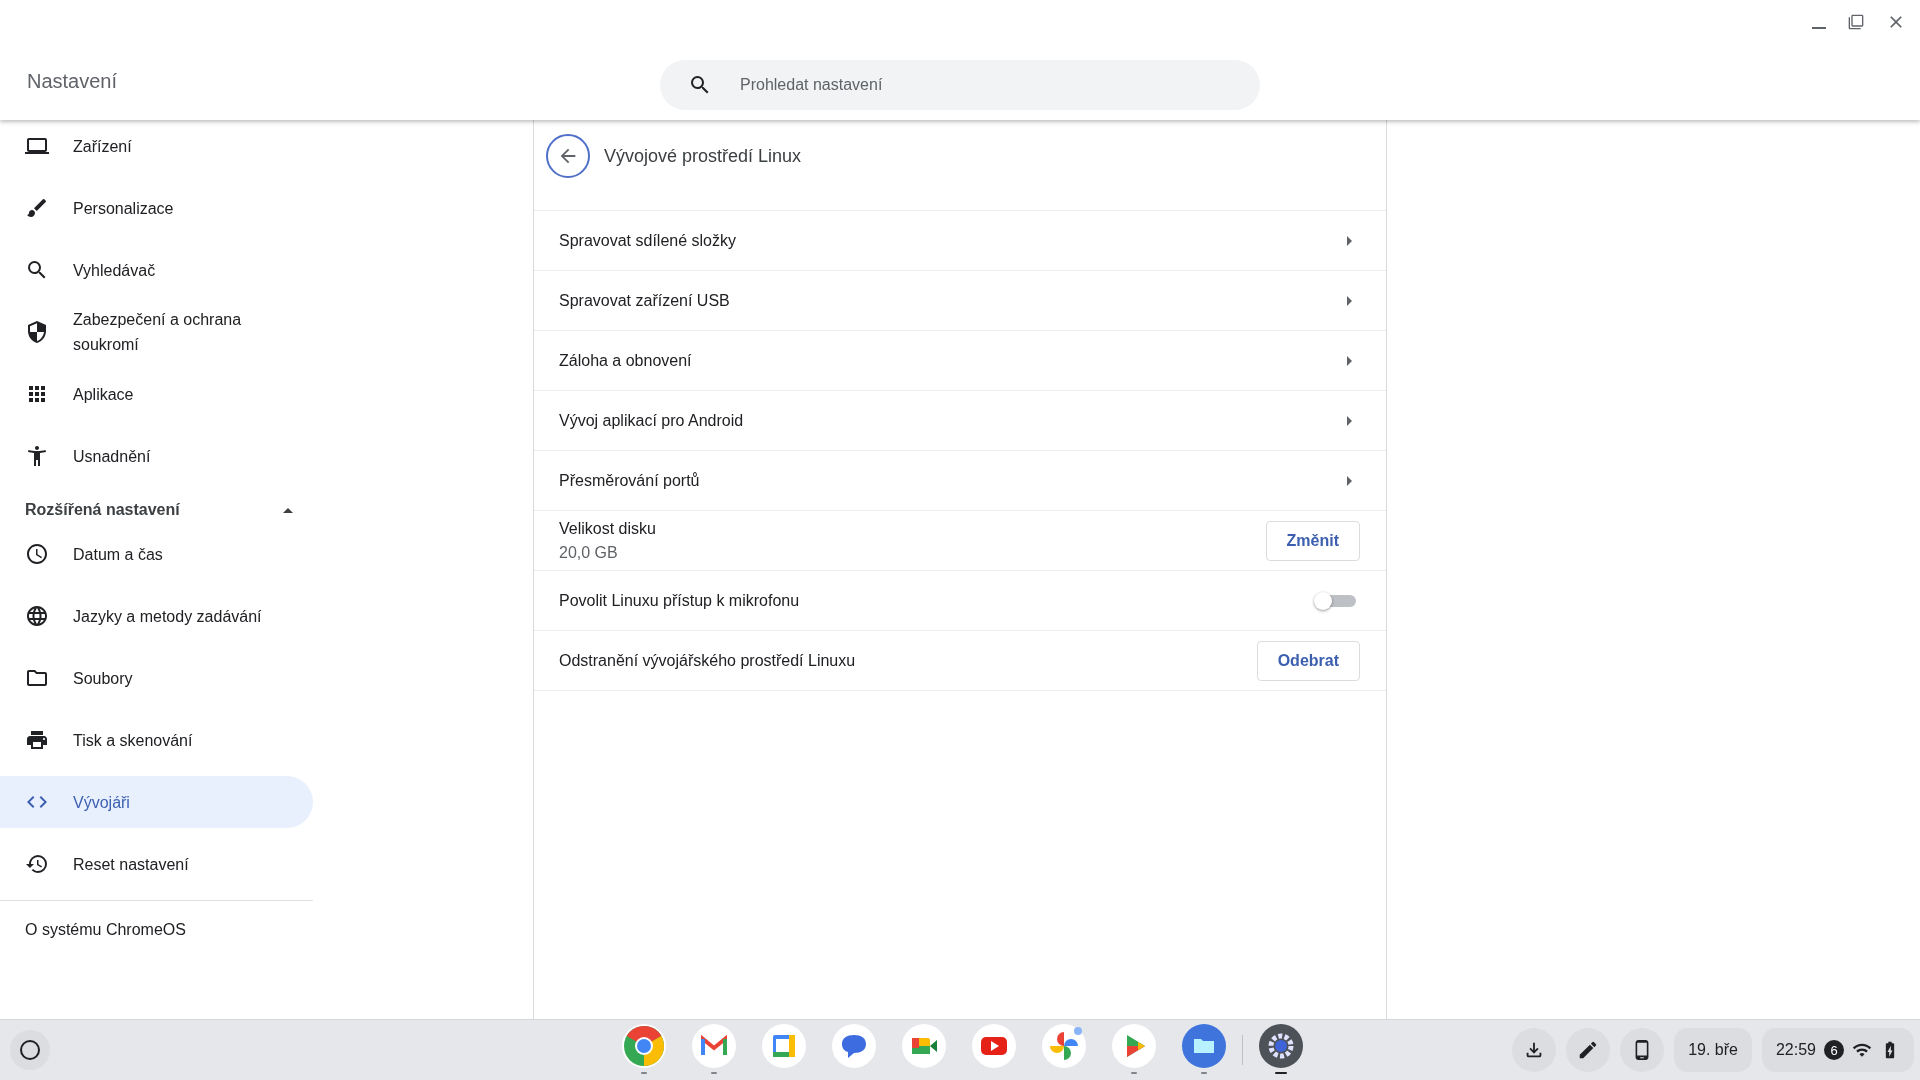  What do you see at coordinates (589, 552) in the screenshot?
I see `row-value: 20,0 GB` at bounding box center [589, 552].